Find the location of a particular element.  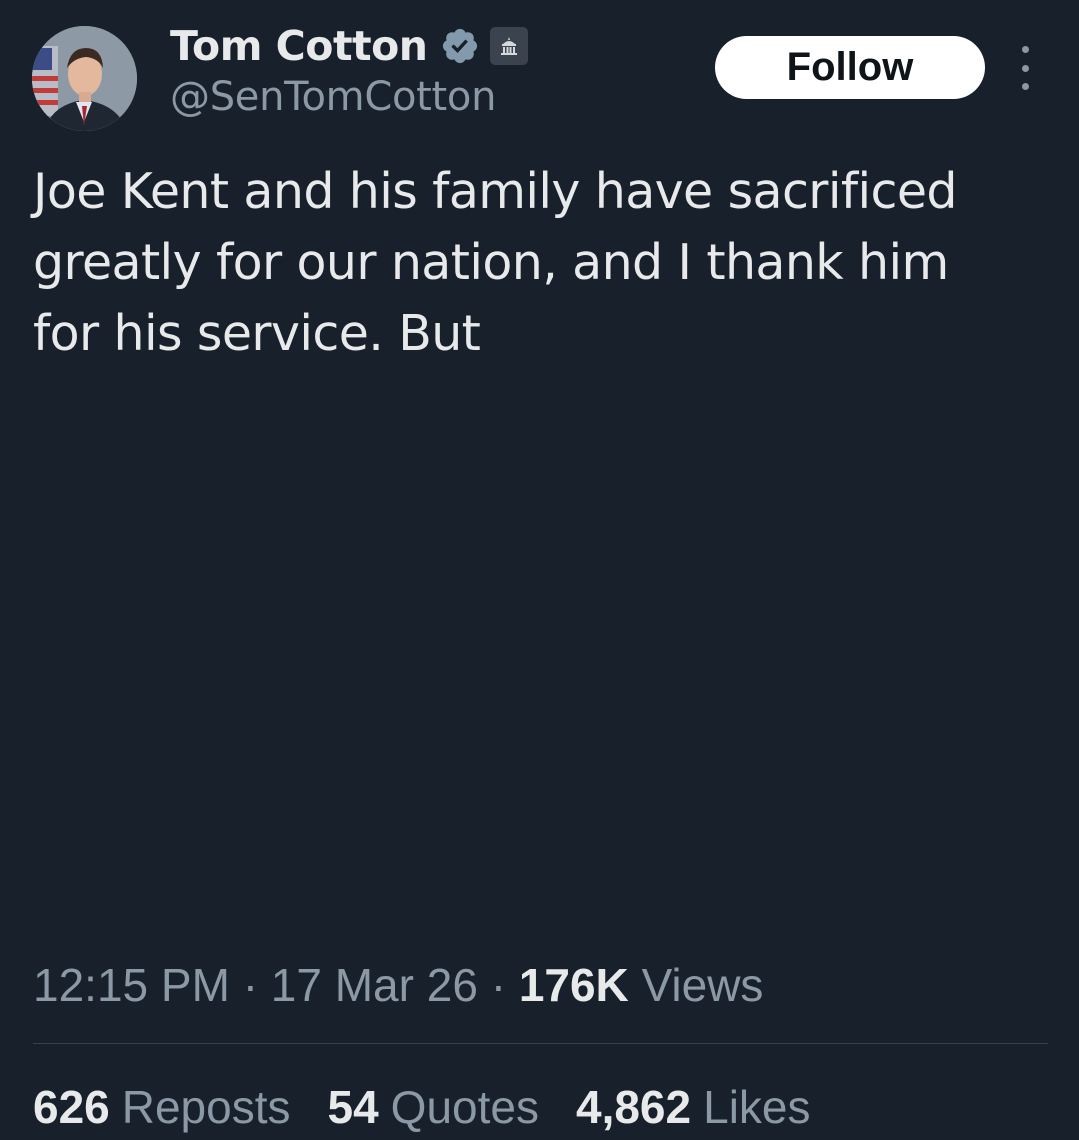

tweet-meta: 12:15 PM · 17 Mar 26 · 176K Views is located at coordinates (398, 985).